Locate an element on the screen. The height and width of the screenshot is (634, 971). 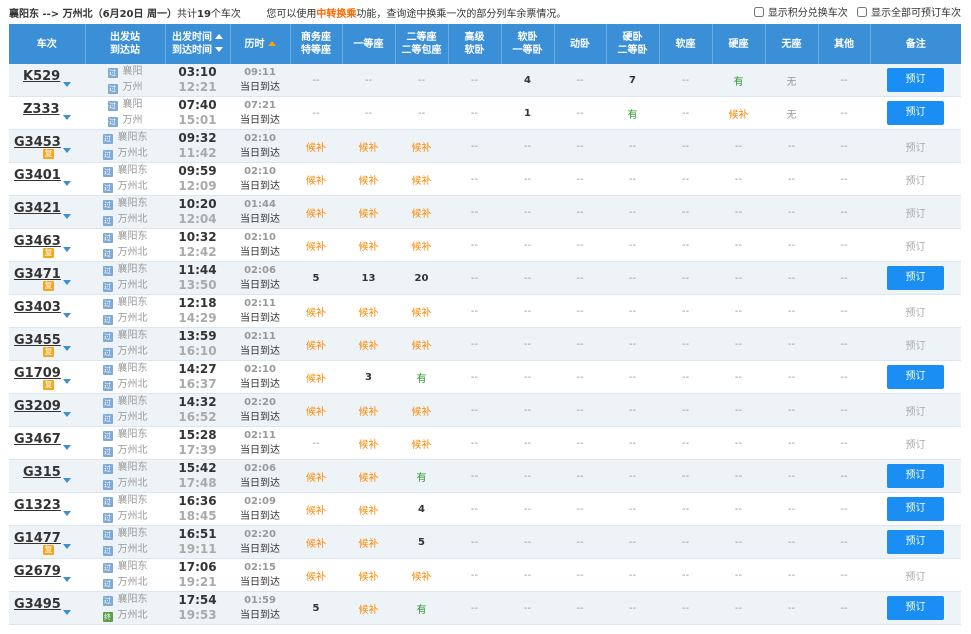
transfer-link: 中转换乘 is located at coordinates (336, 14).